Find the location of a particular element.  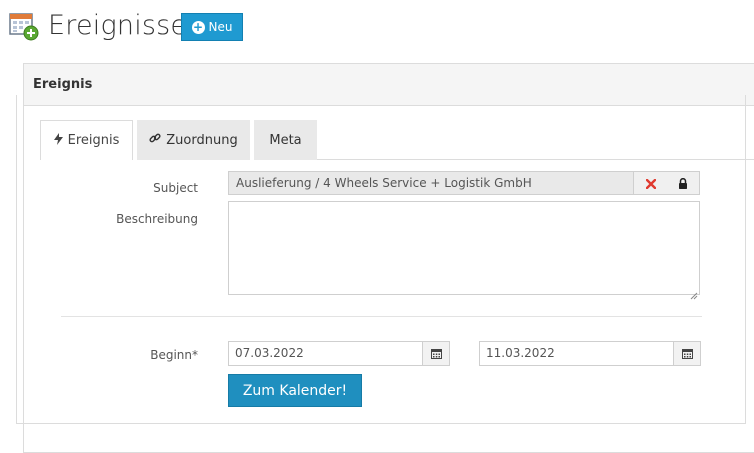

tab-meta-label: Meta is located at coordinates (285, 140).